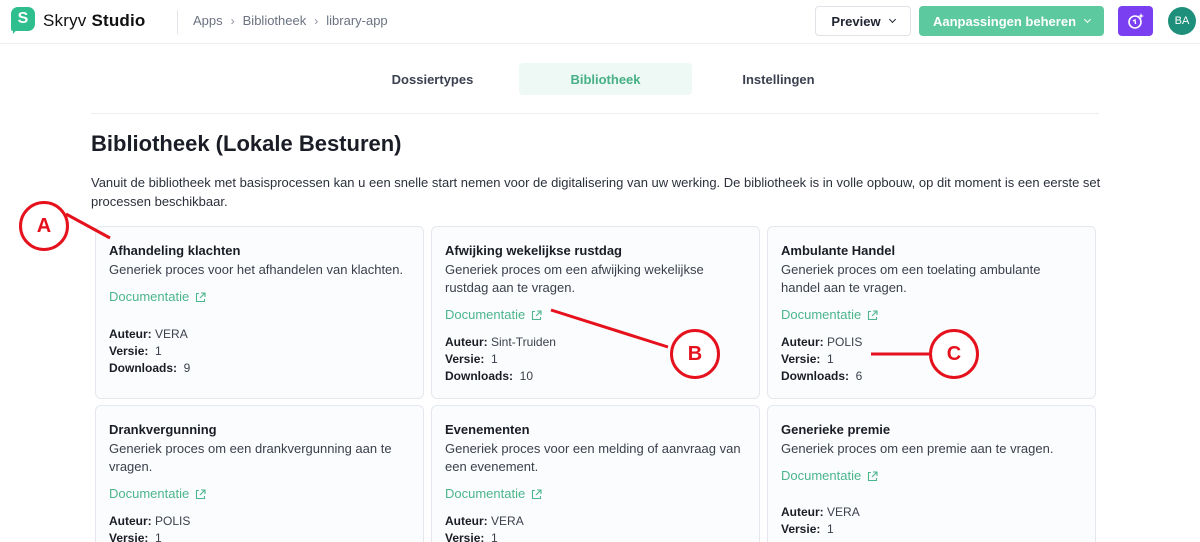  I want to click on annotation-line-b, so click(609, 328).